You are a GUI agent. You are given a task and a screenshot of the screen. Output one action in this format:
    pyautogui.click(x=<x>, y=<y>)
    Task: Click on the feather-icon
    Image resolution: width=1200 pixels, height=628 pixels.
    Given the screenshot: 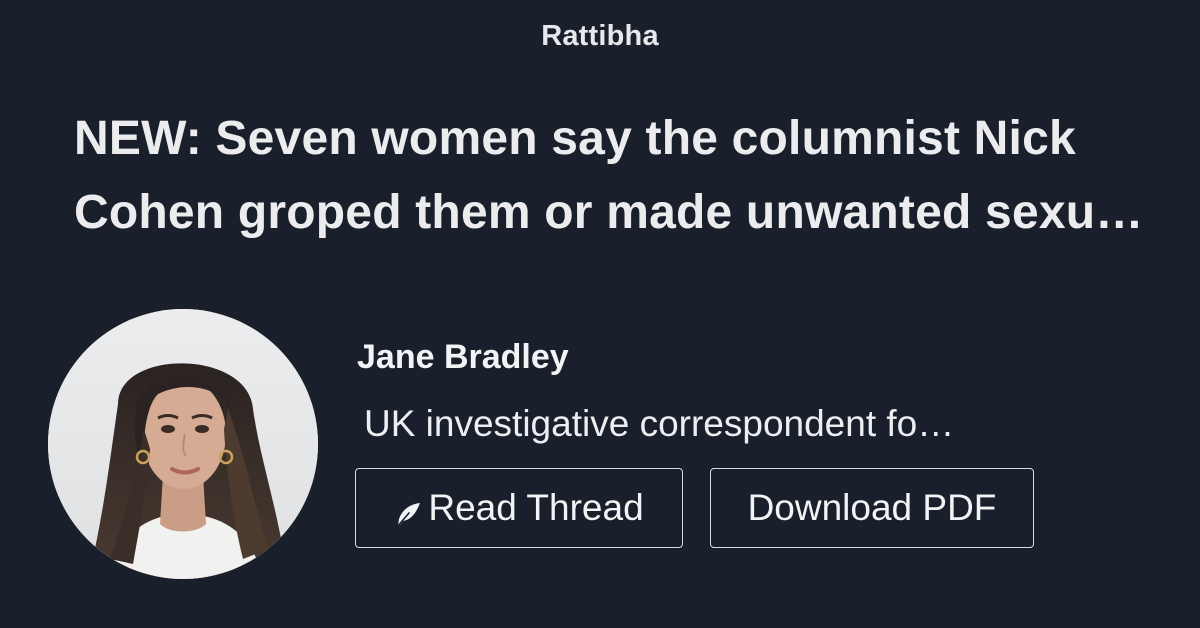 What is the action you would take?
    pyautogui.click(x=408, y=512)
    